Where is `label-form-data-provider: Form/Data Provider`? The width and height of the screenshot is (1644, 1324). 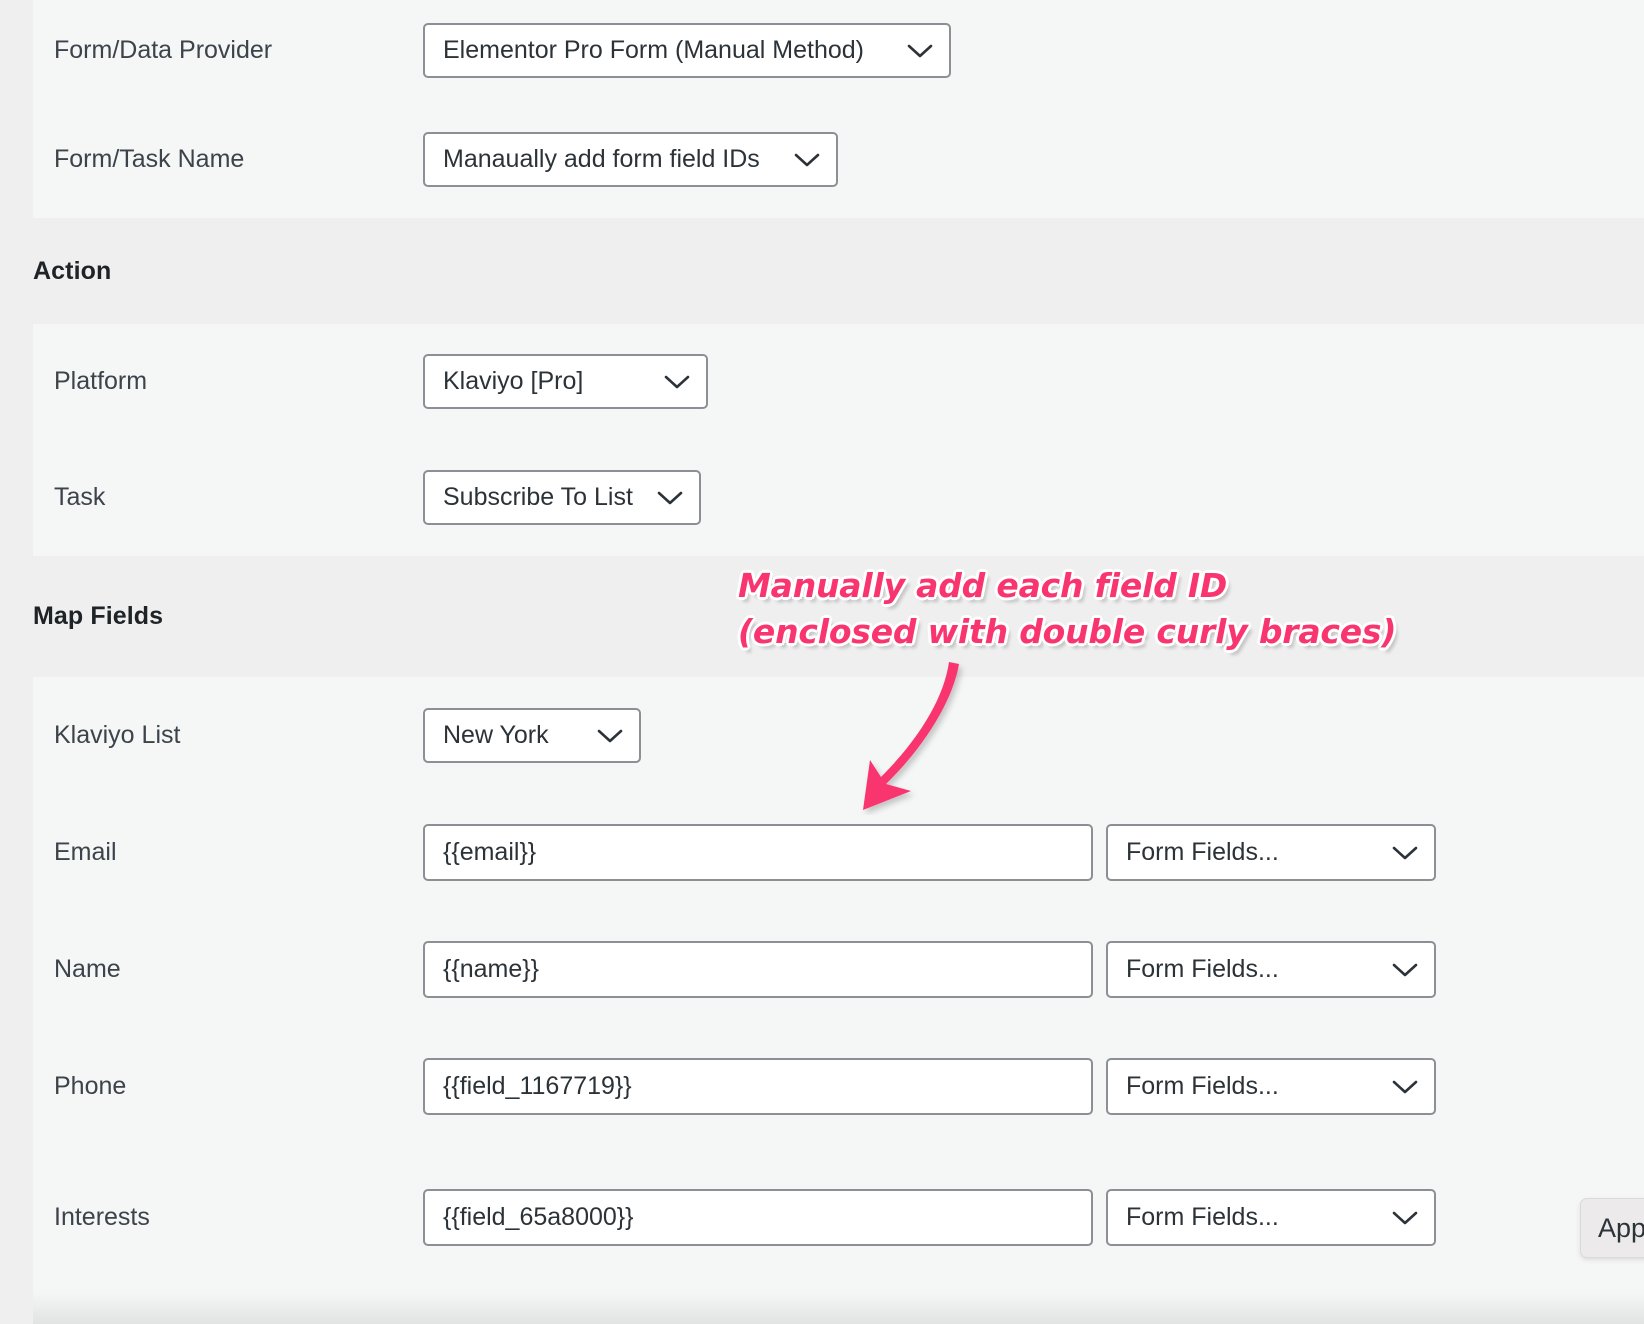 label-form-data-provider: Form/Data Provider is located at coordinates (163, 50).